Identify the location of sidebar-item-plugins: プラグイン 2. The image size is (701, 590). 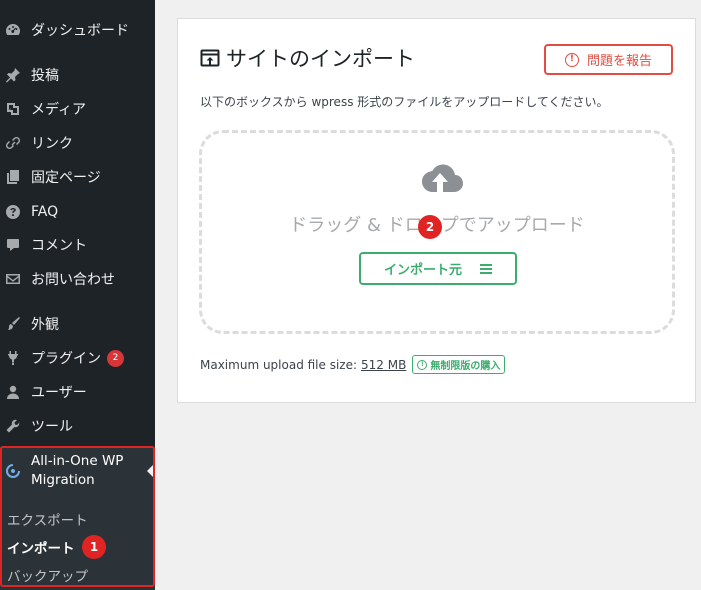
(77, 358).